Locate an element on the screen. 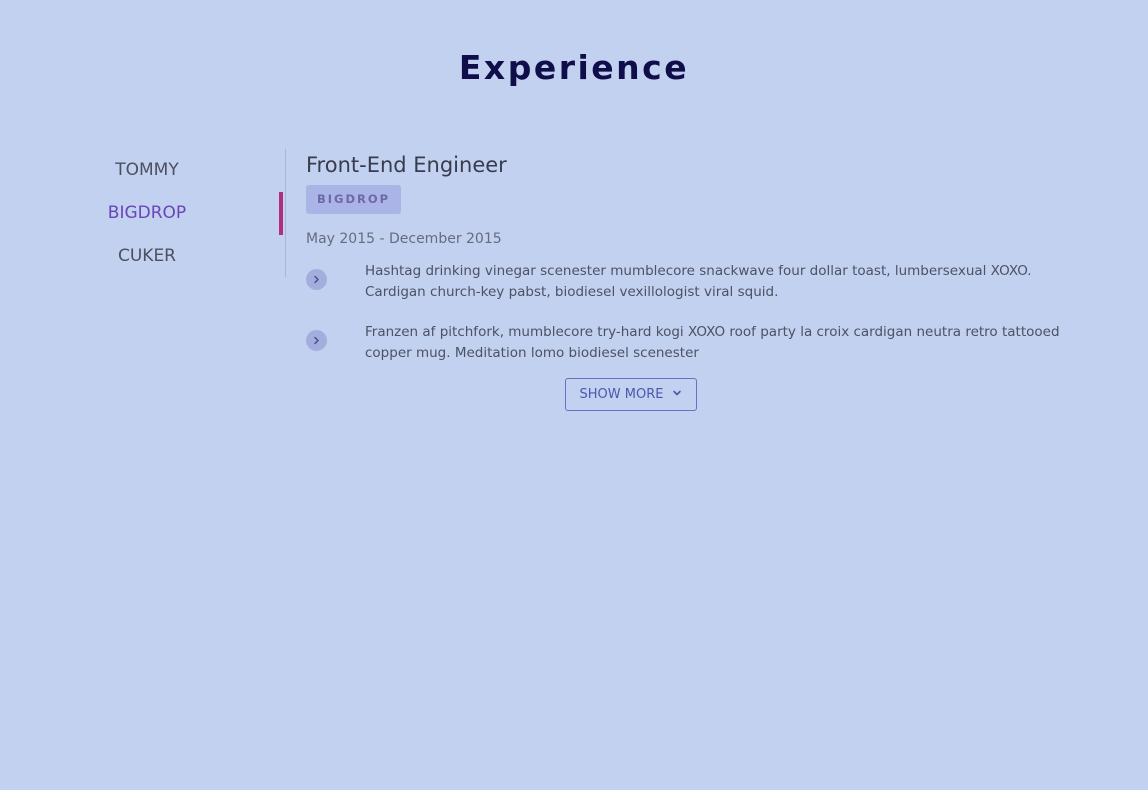 The width and height of the screenshot is (1148, 790). company-badge: BIGDROP is located at coordinates (354, 199).